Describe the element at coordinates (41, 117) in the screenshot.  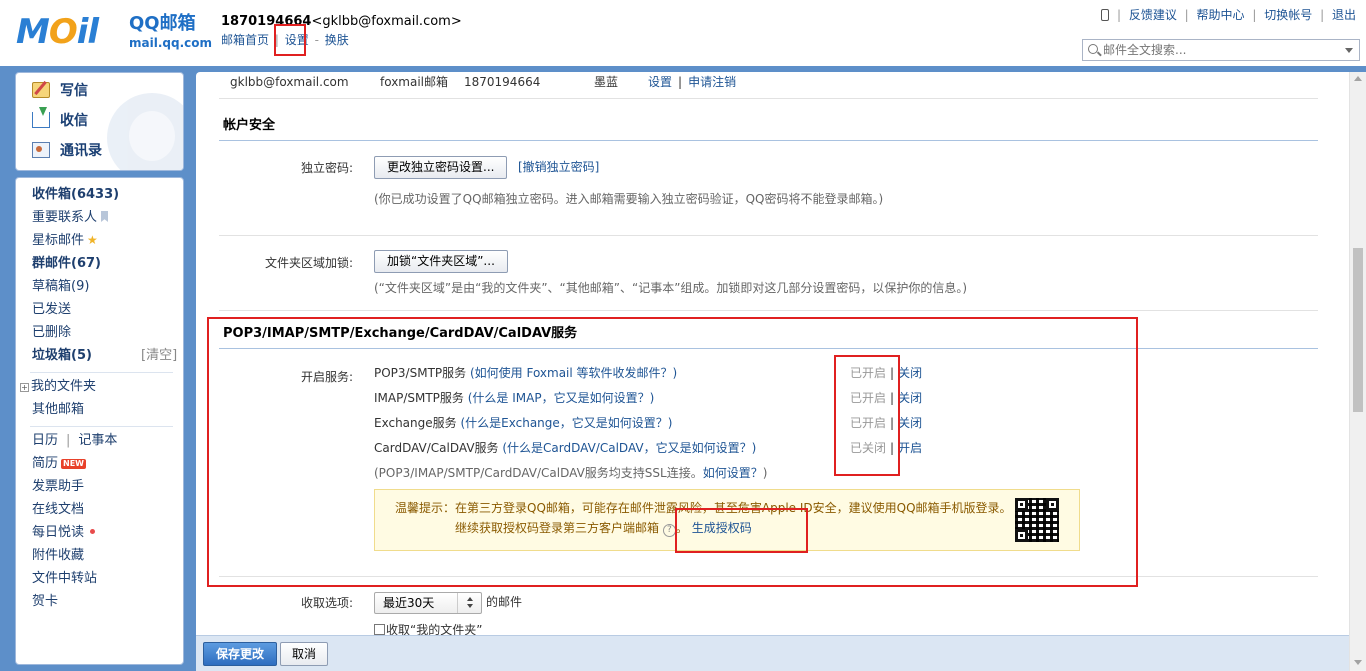
I see `inbox-download-icon` at that location.